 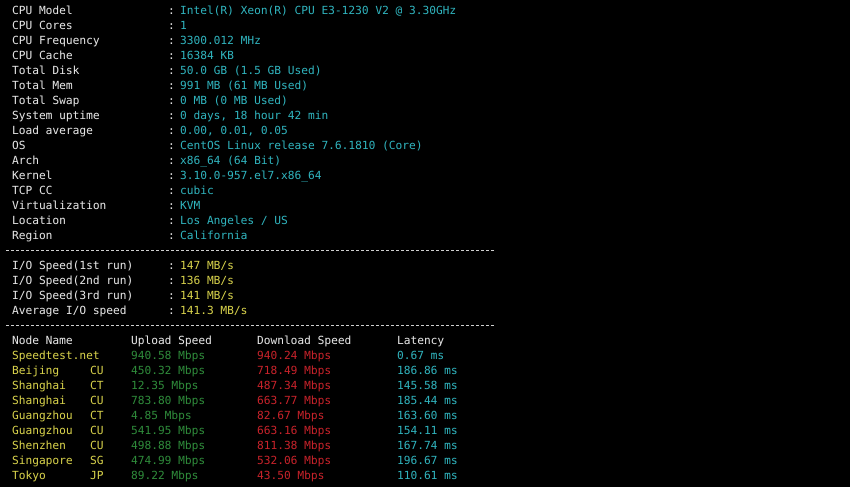 What do you see at coordinates (318, 10) in the screenshot?
I see `info-value: Intel(R) Xeon(R) CPU E3-1230 V2 @ 3.30GHz` at bounding box center [318, 10].